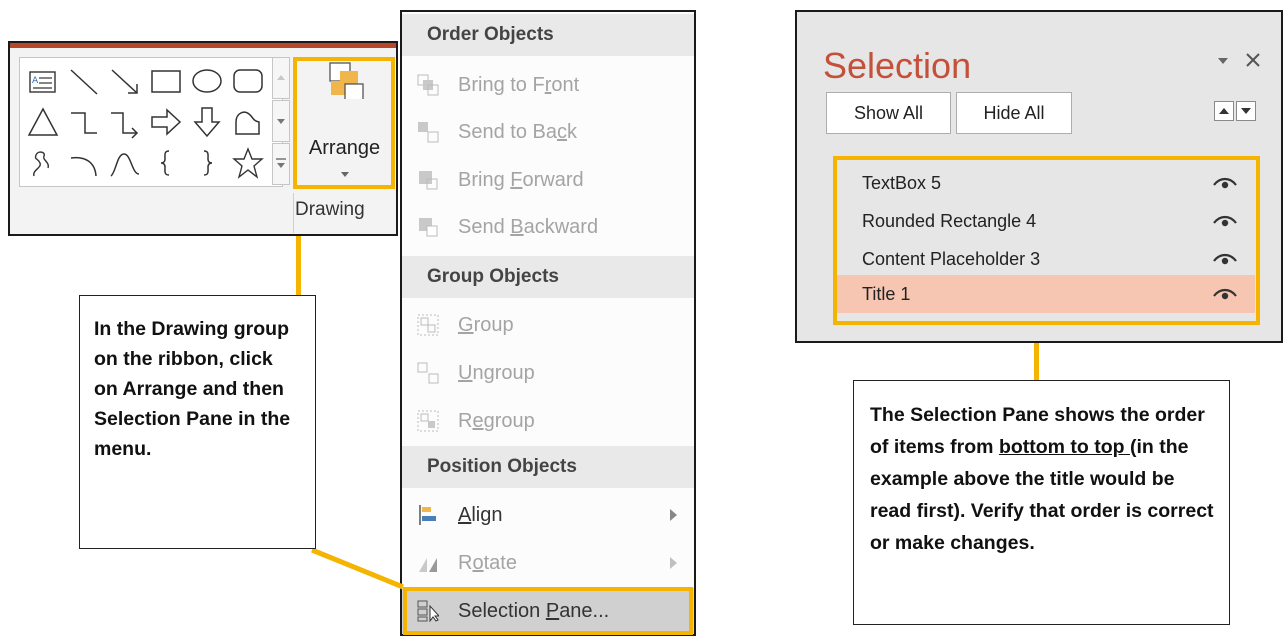 The image size is (1283, 637). Describe the element at coordinates (897, 65) in the screenshot. I see `pane-title: Selection` at that location.